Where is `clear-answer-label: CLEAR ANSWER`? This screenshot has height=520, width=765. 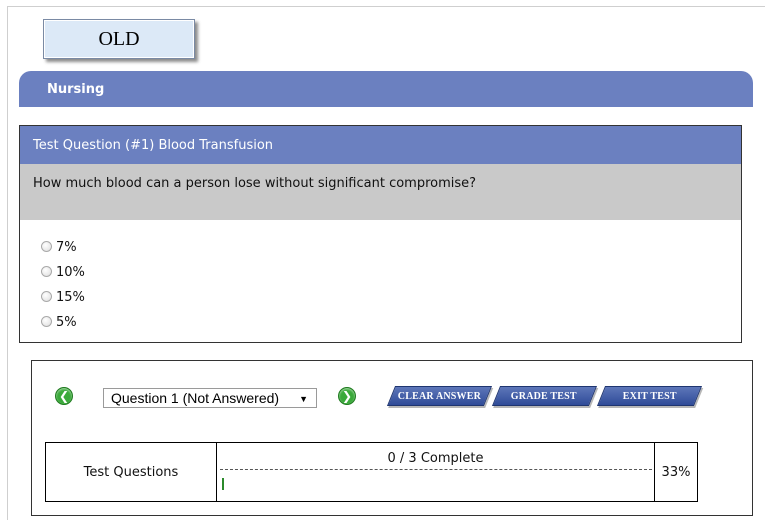 clear-answer-label: CLEAR ANSWER is located at coordinates (439, 396).